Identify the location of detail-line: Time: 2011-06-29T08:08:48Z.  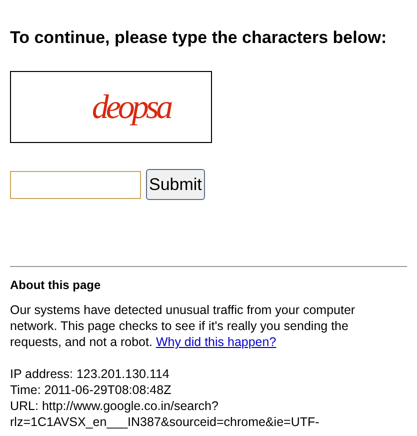
(91, 390).